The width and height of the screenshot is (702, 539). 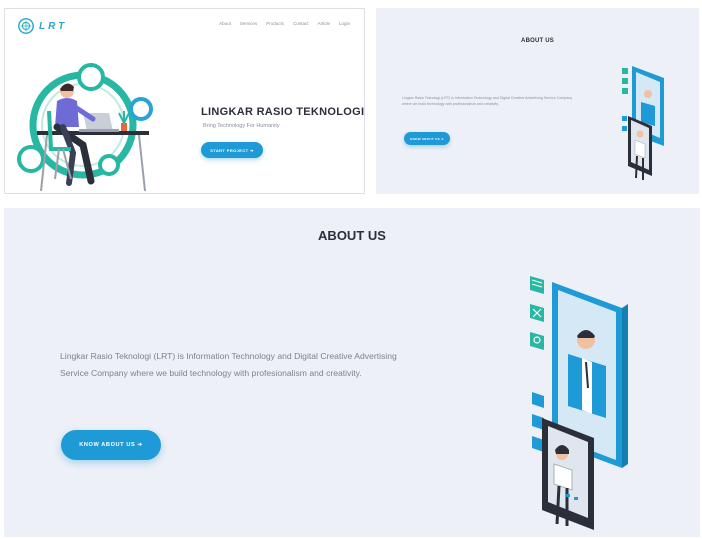 What do you see at coordinates (111, 445) in the screenshot?
I see `know-about-us-button: KNOW ABOUT US ➔` at bounding box center [111, 445].